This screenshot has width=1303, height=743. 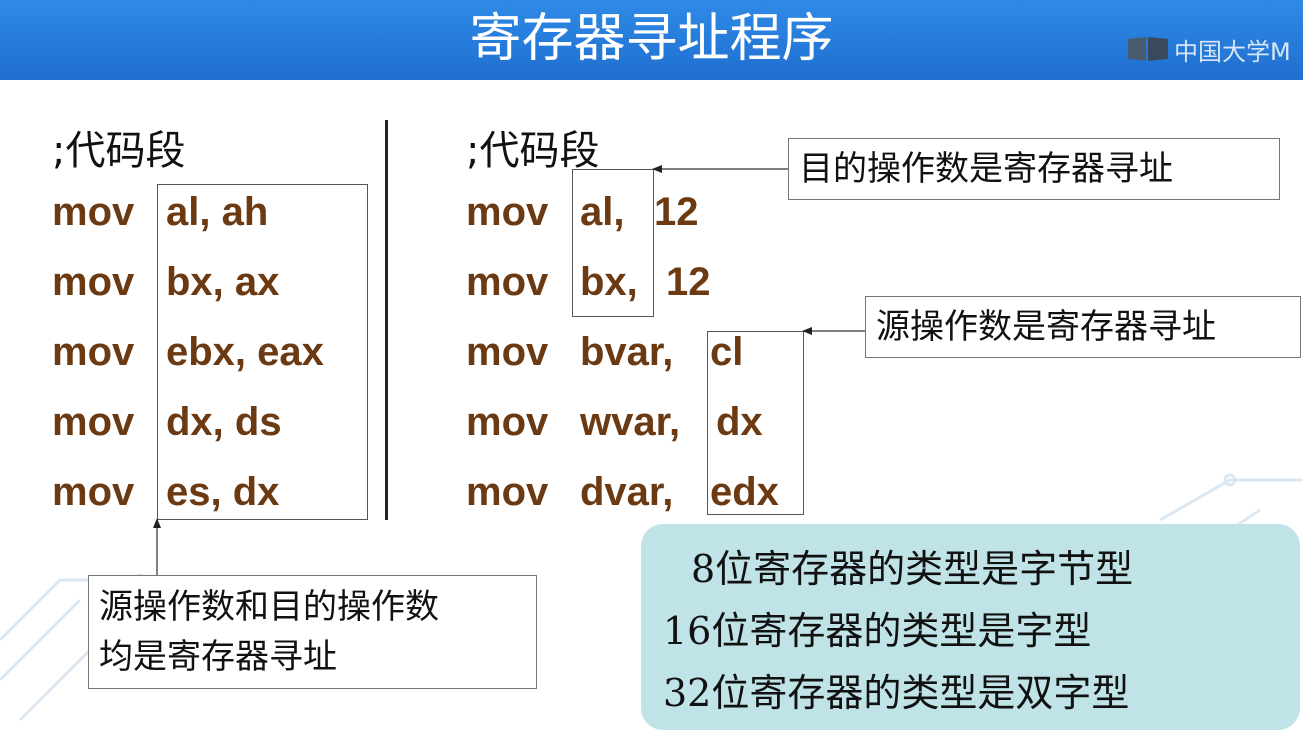 What do you see at coordinates (877, 631) in the screenshot?
I see `summary-line-16bit: 16位寄存器的类型是字型` at bounding box center [877, 631].